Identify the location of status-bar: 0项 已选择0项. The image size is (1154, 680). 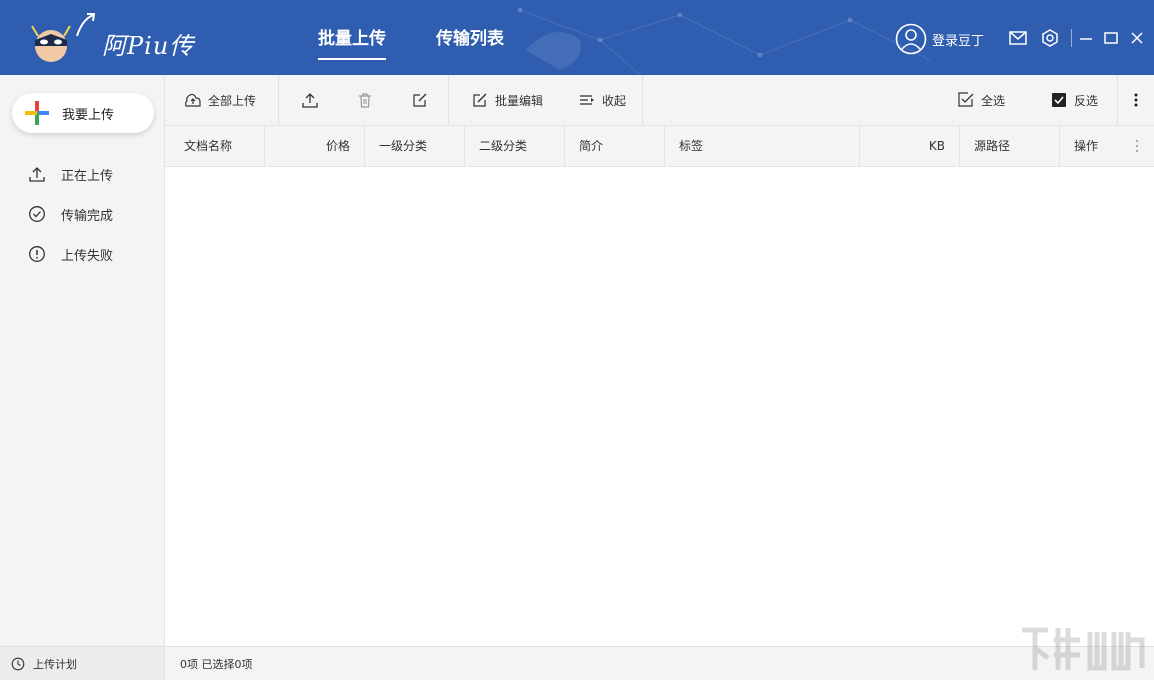
(659, 663).